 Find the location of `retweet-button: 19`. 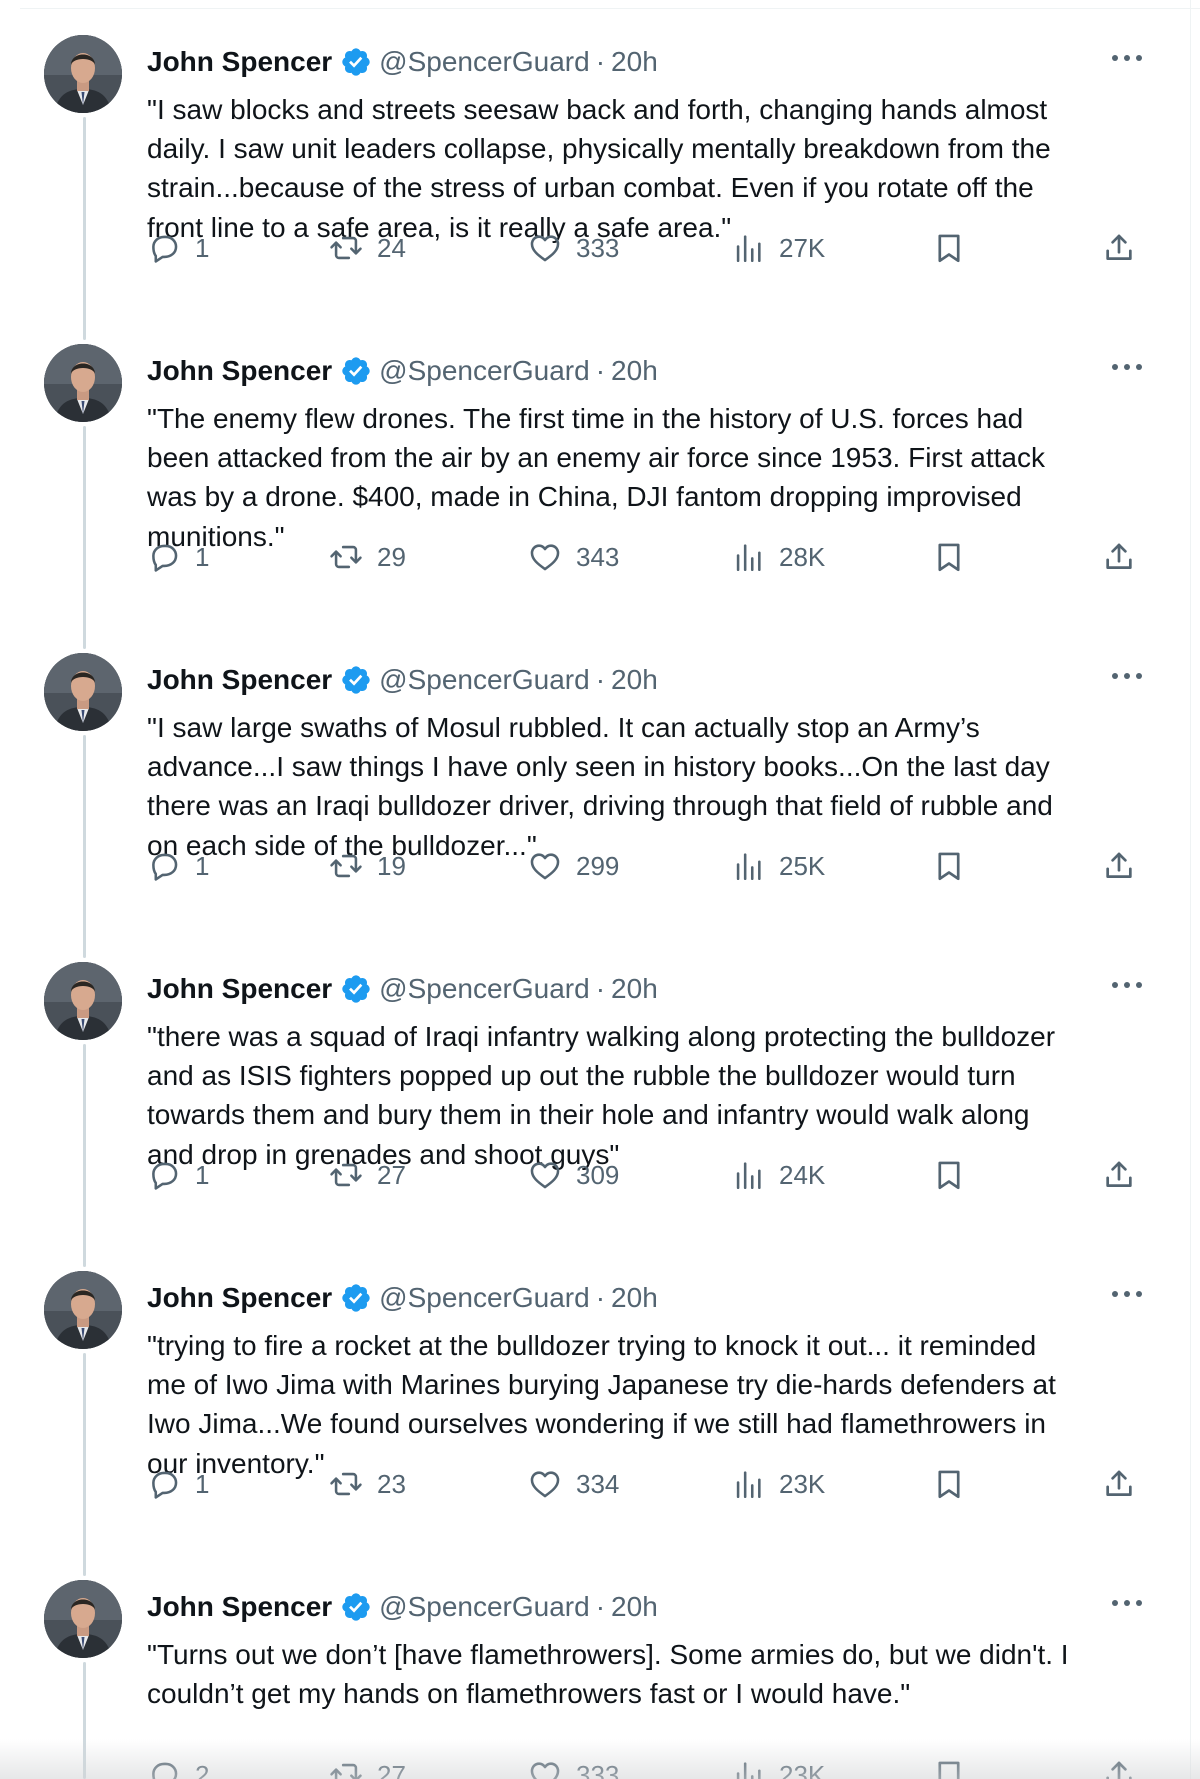

retweet-button: 19 is located at coordinates (367, 866).